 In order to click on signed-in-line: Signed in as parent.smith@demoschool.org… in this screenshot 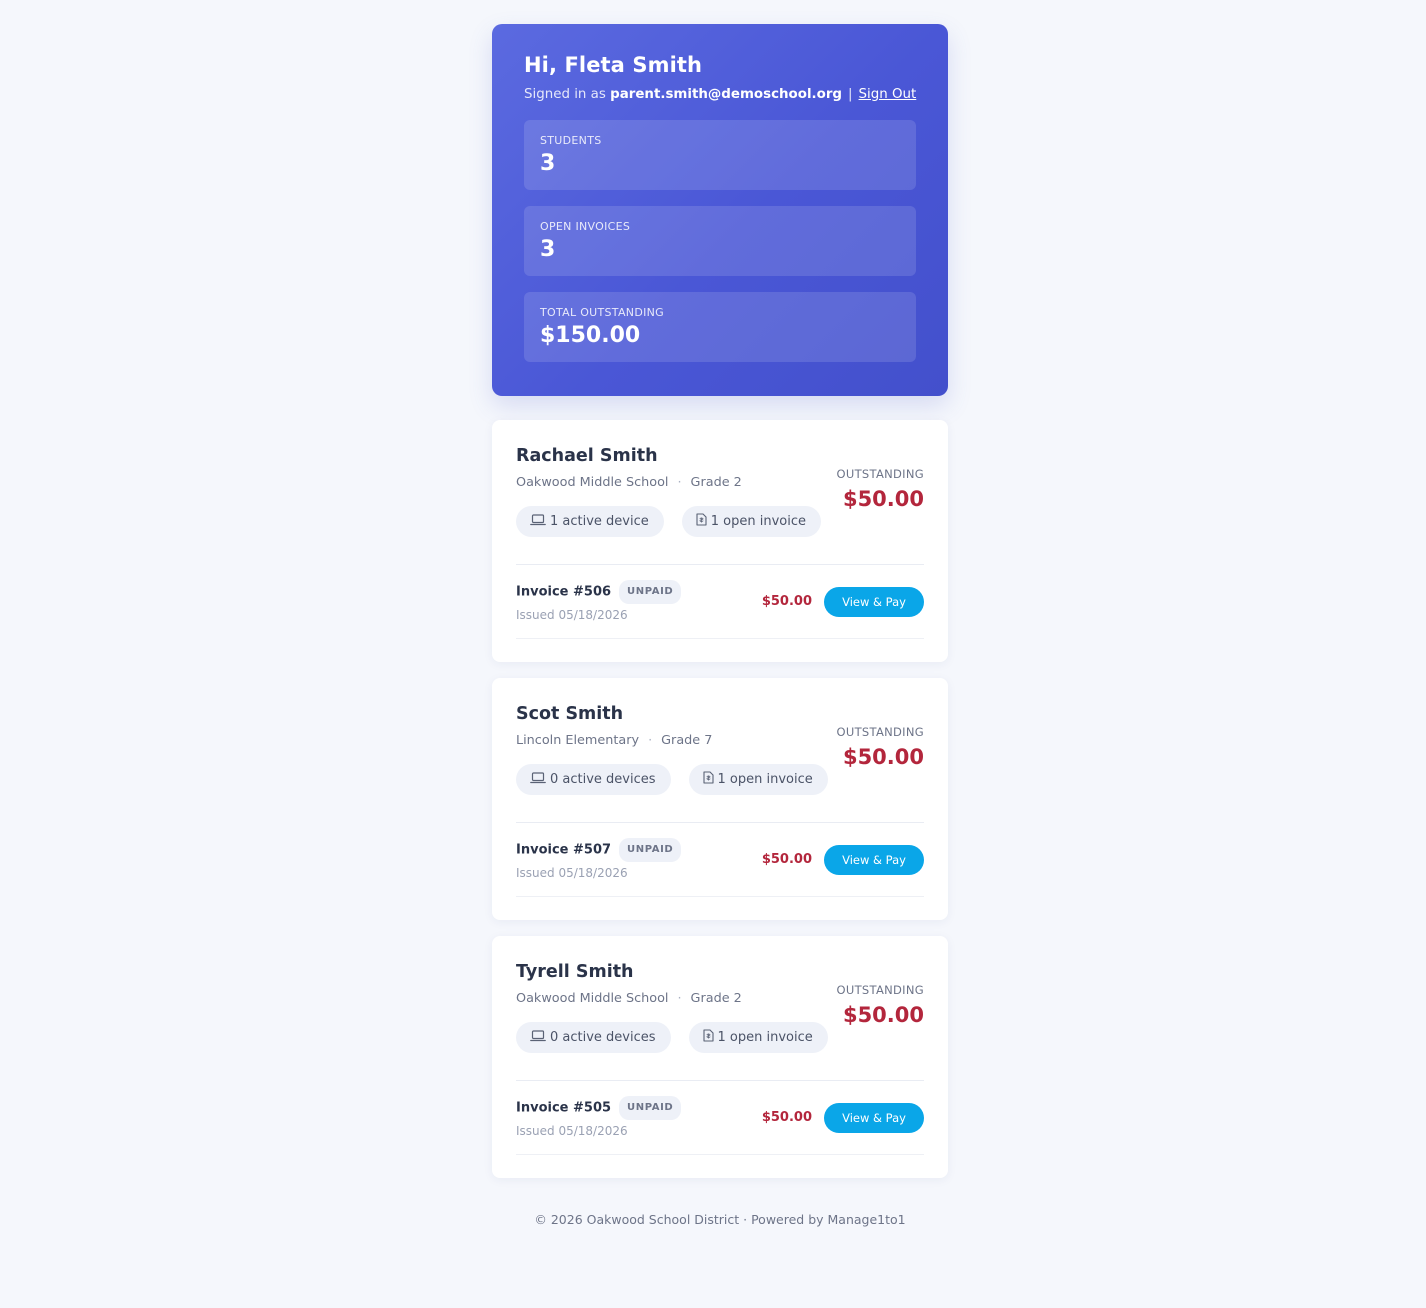, I will do `click(720, 95)`.